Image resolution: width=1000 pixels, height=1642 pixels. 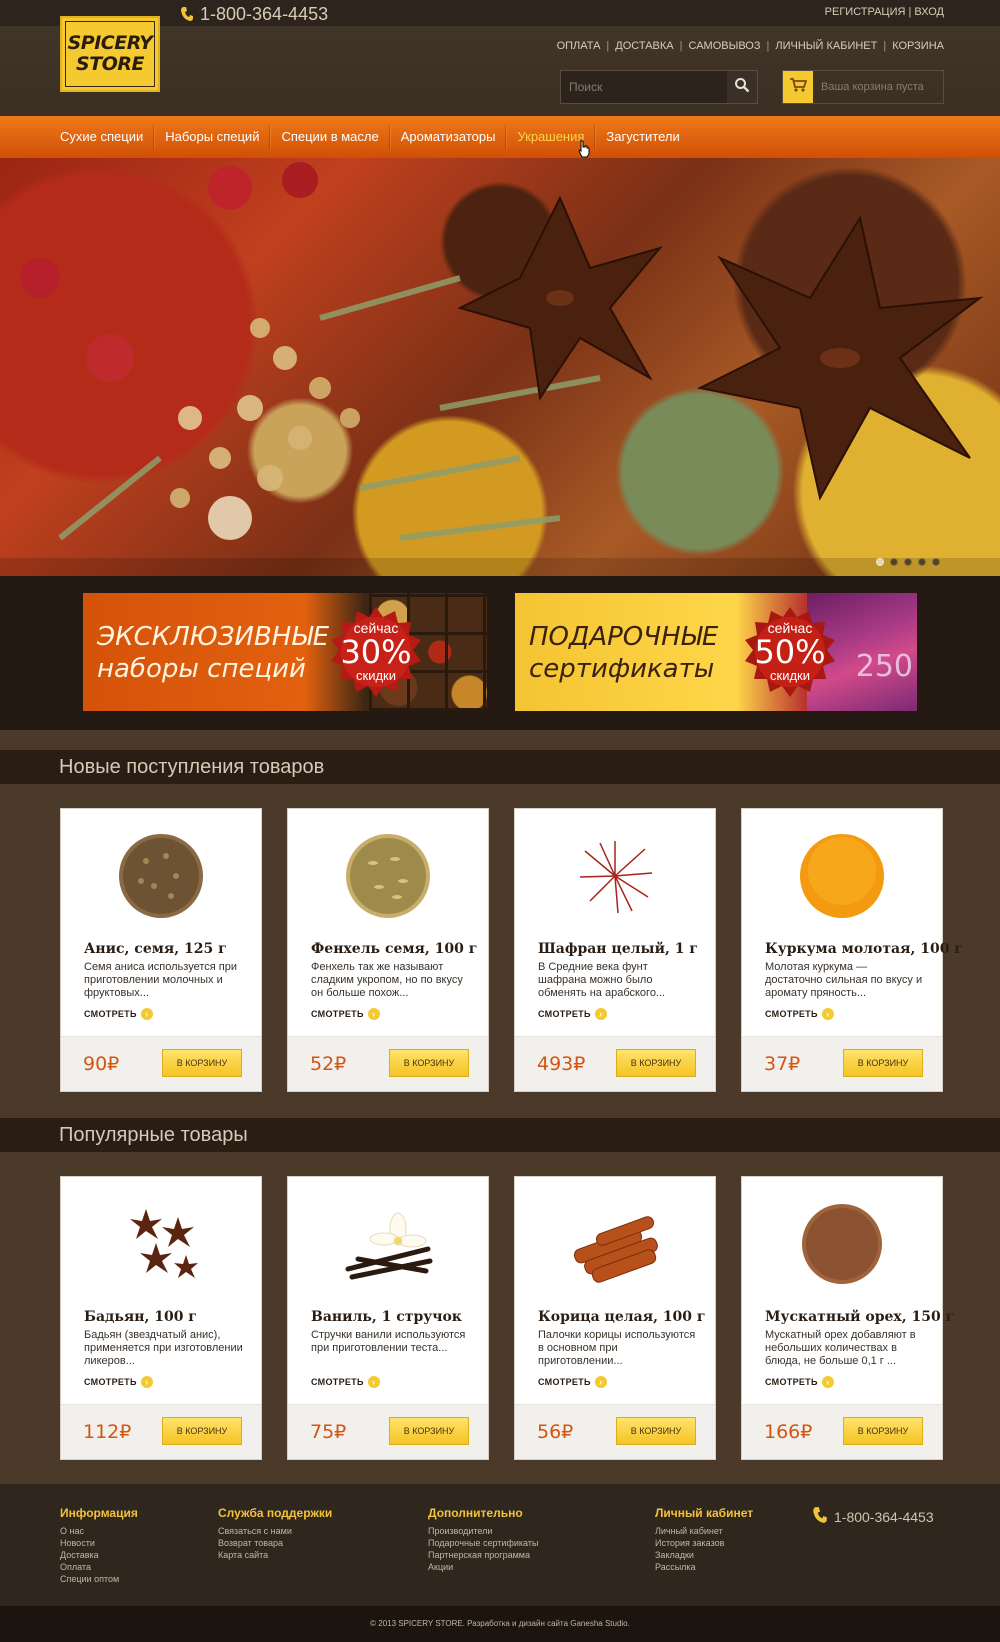 What do you see at coordinates (275, 1543) in the screenshot?
I see `footer-link: Возврат товара` at bounding box center [275, 1543].